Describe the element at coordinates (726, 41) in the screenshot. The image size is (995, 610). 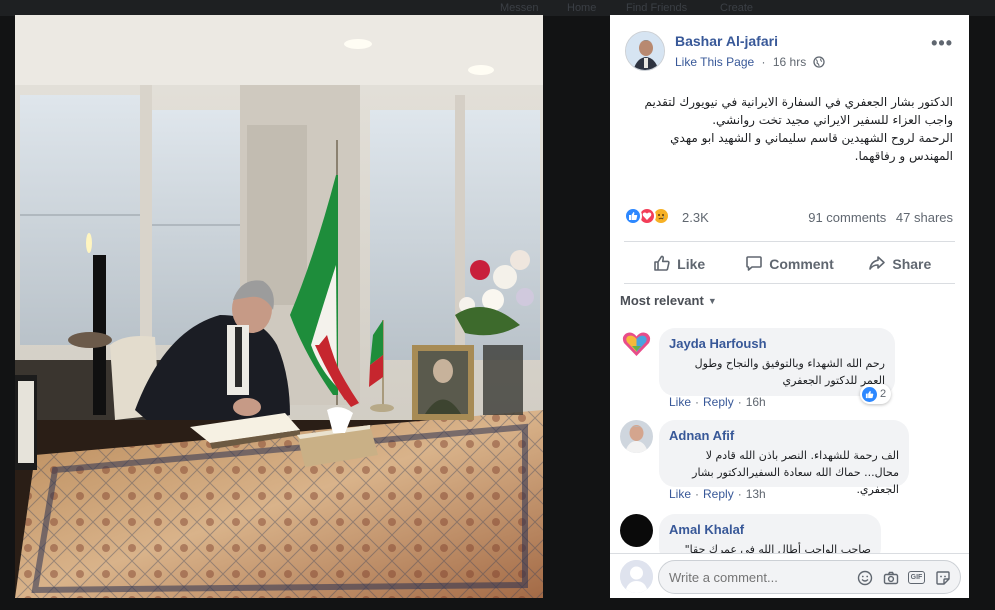
I see `page-name-link: Bashar Al-jafari` at that location.